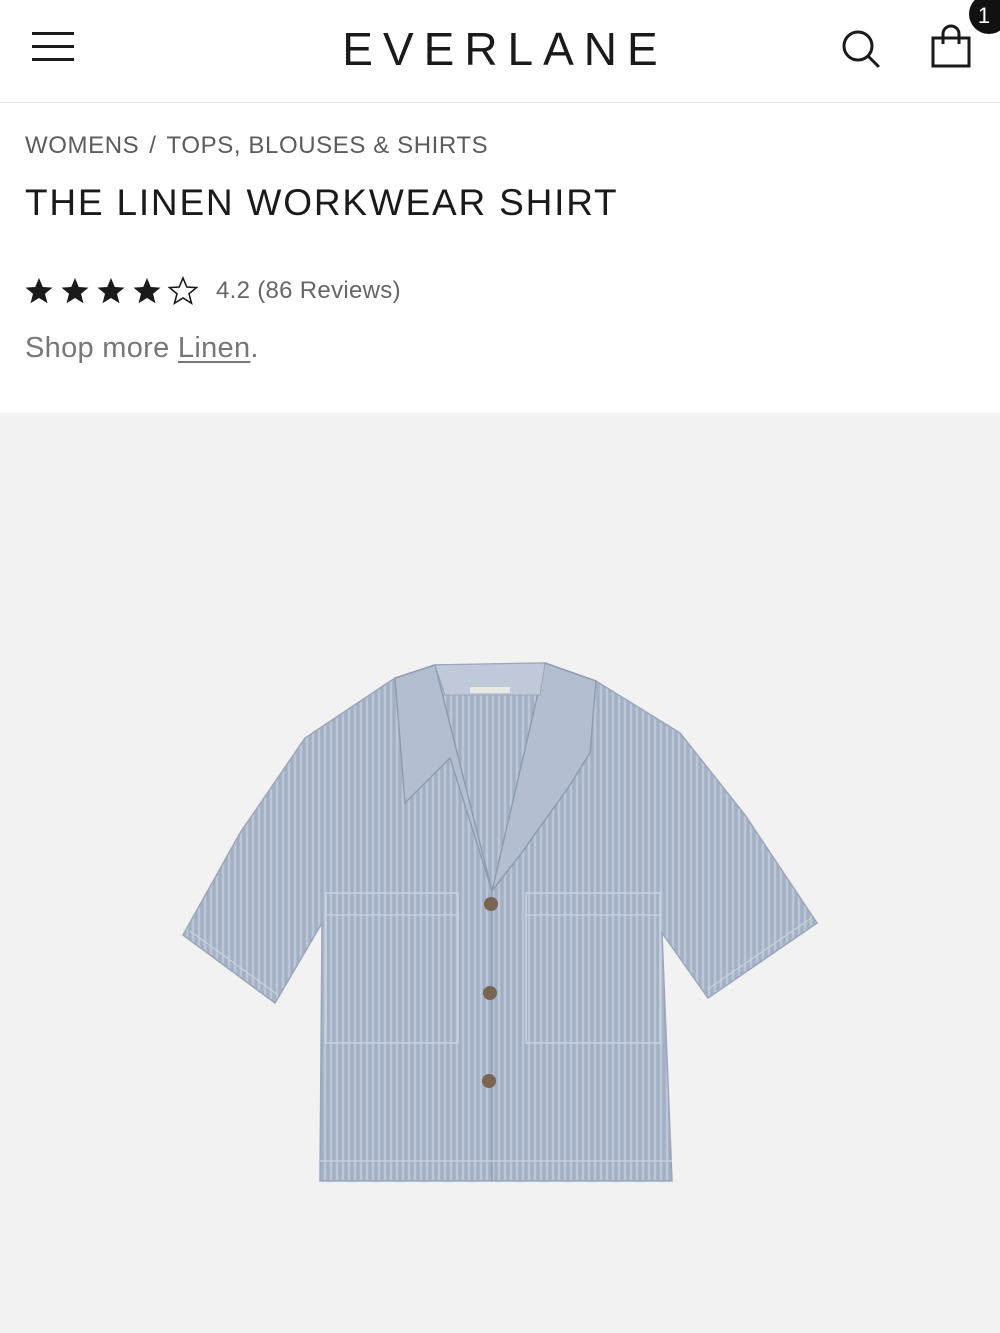 This screenshot has height=1333, width=1000. I want to click on product-rating: 4.2 (86 Reviews), so click(212, 291).